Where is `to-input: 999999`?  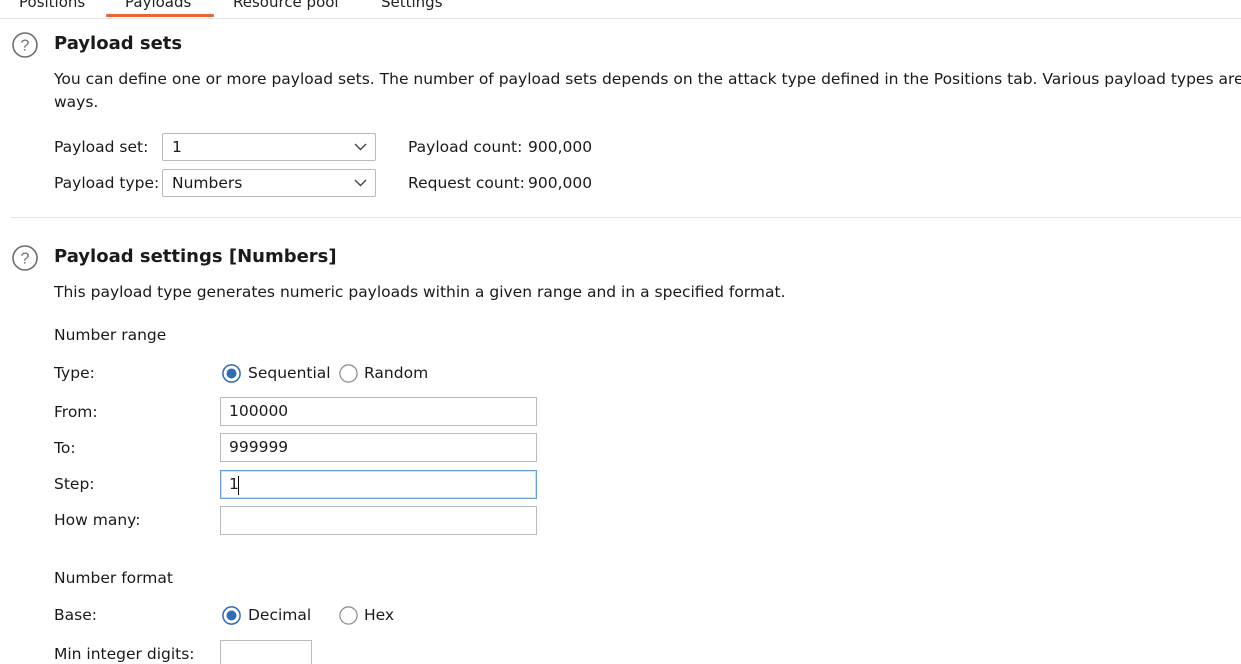 to-input: 999999 is located at coordinates (378, 447).